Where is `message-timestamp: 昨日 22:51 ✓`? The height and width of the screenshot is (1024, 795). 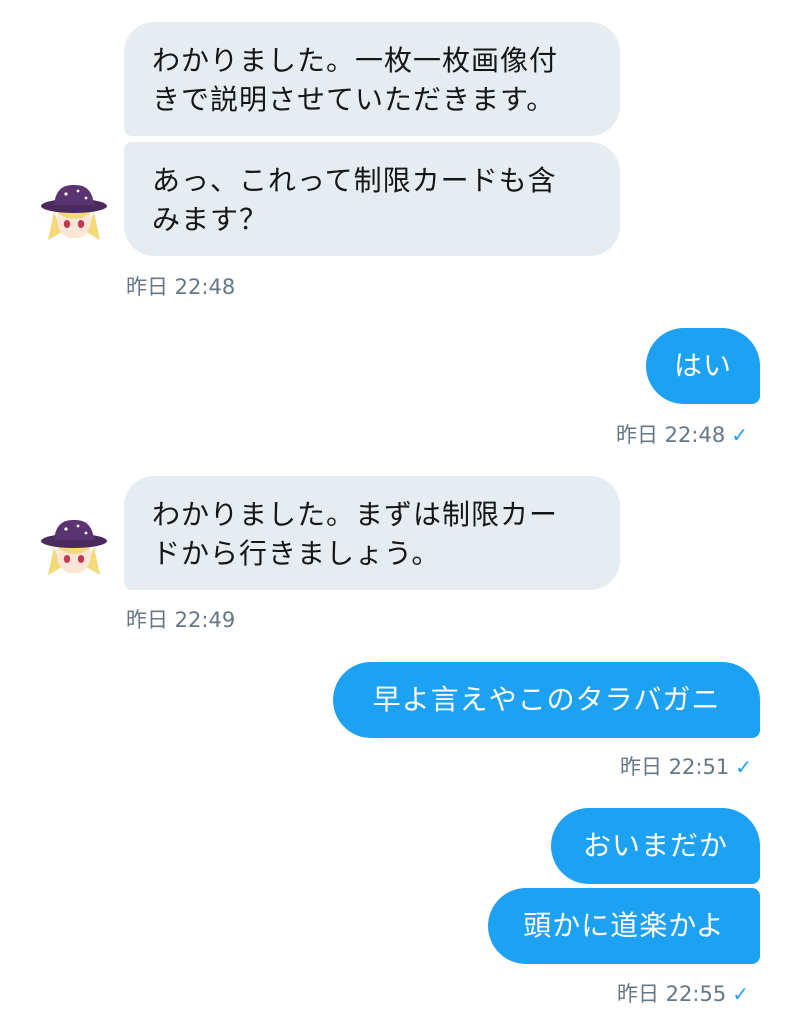 message-timestamp: 昨日 22:51 ✓ is located at coordinates (686, 766).